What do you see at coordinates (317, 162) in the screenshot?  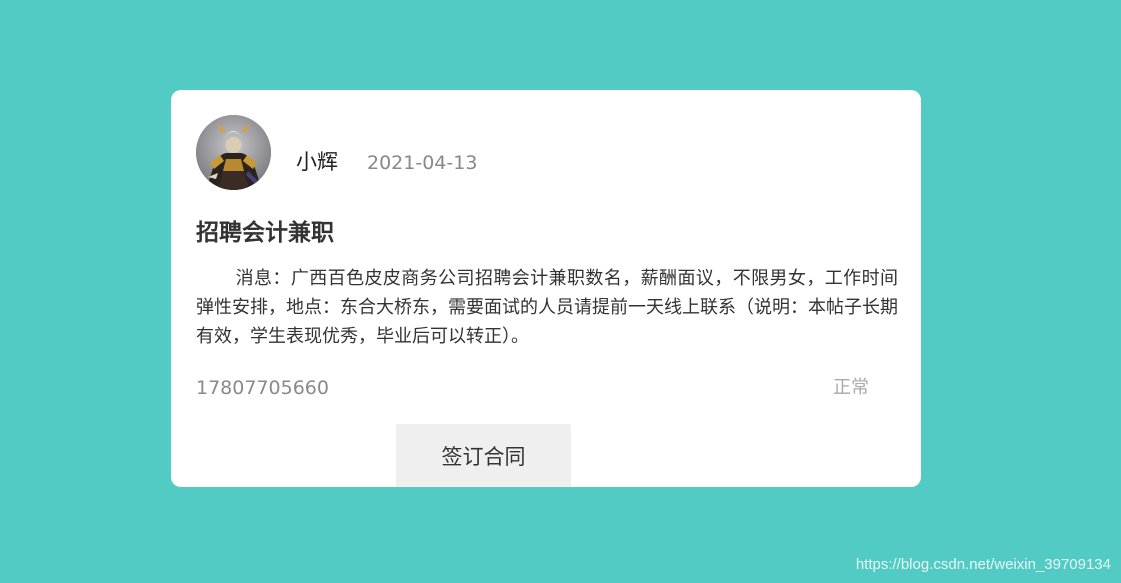 I see `author-name: 小辉` at bounding box center [317, 162].